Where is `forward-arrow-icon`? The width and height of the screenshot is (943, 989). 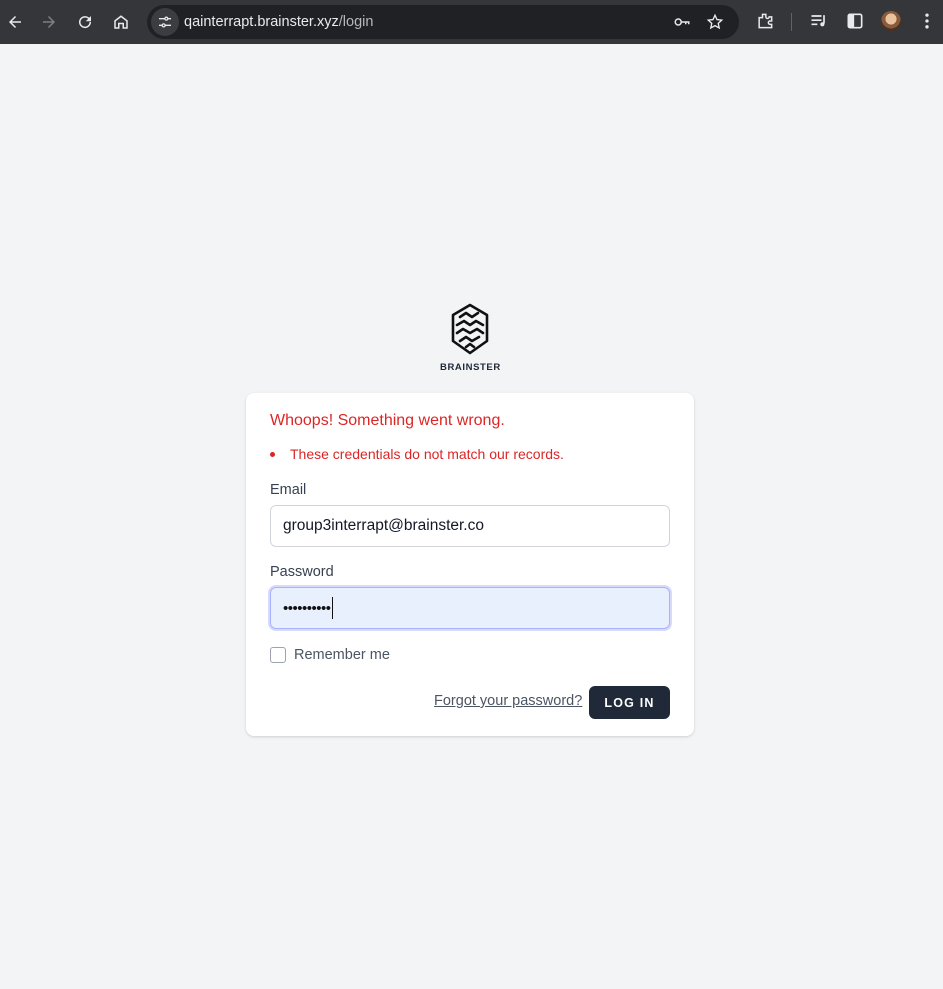
forward-arrow-icon is located at coordinates (49, 22).